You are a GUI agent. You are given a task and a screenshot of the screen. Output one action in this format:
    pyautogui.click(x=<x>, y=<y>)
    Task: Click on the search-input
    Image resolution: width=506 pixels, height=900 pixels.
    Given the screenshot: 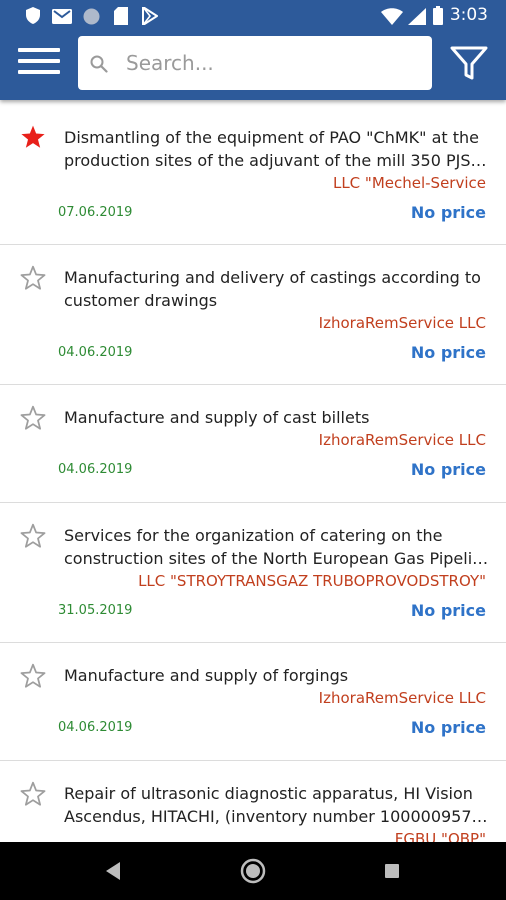 What is the action you would take?
    pyautogui.click(x=271, y=63)
    